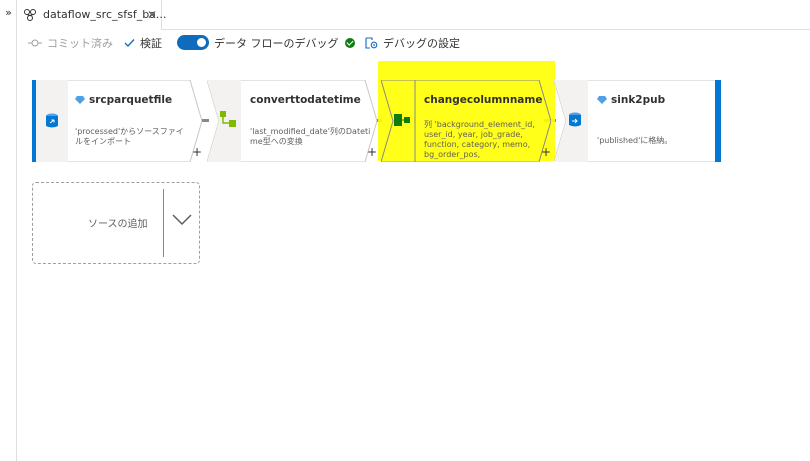 The height and width of the screenshot is (461, 810). Describe the element at coordinates (305, 100) in the screenshot. I see `node-title: converttodatetime` at that location.